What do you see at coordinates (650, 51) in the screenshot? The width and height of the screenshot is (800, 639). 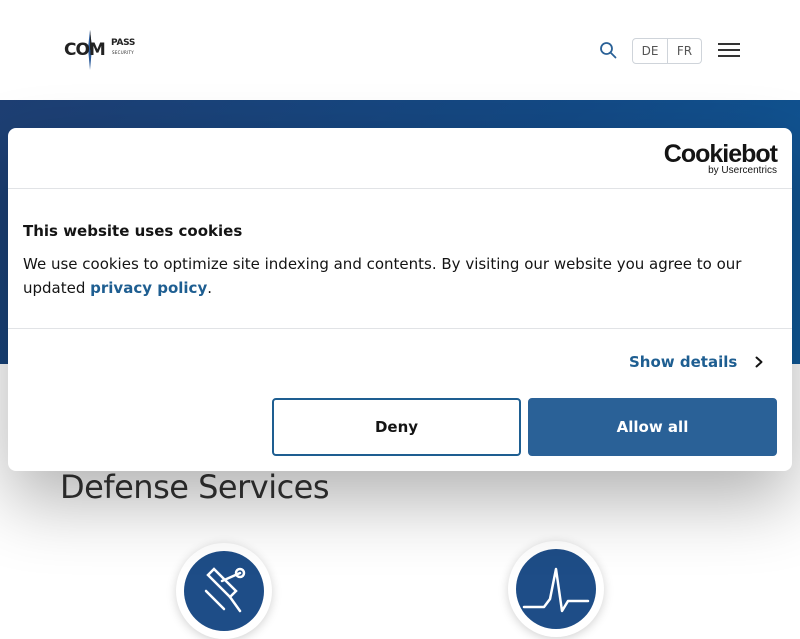 I see `language-de-button: DE` at bounding box center [650, 51].